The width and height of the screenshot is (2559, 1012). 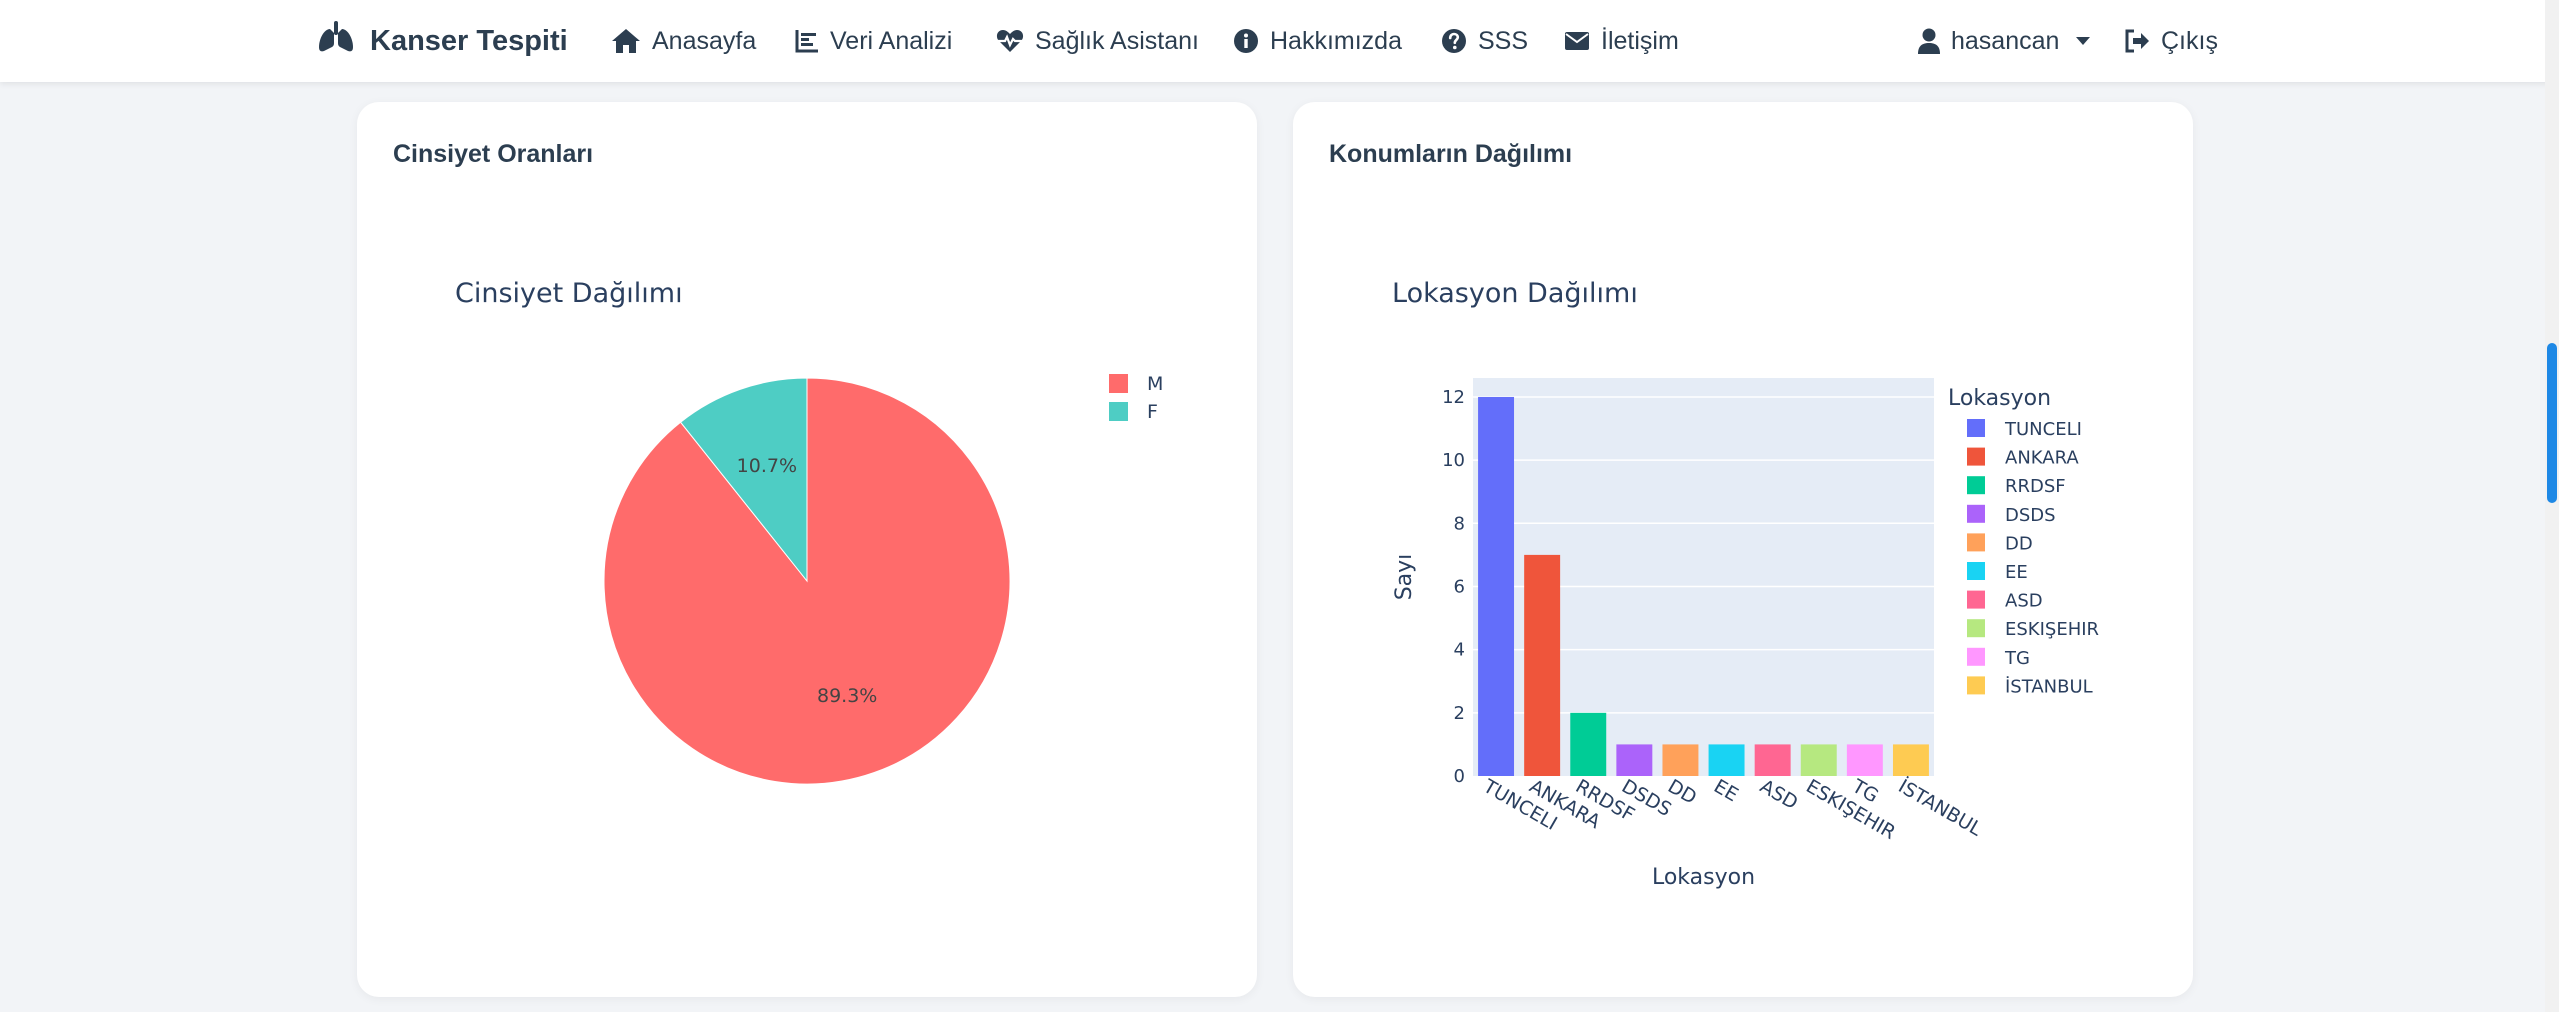 What do you see at coordinates (2042, 458) in the screenshot?
I see `legend-label-ankara: ANKARA` at bounding box center [2042, 458].